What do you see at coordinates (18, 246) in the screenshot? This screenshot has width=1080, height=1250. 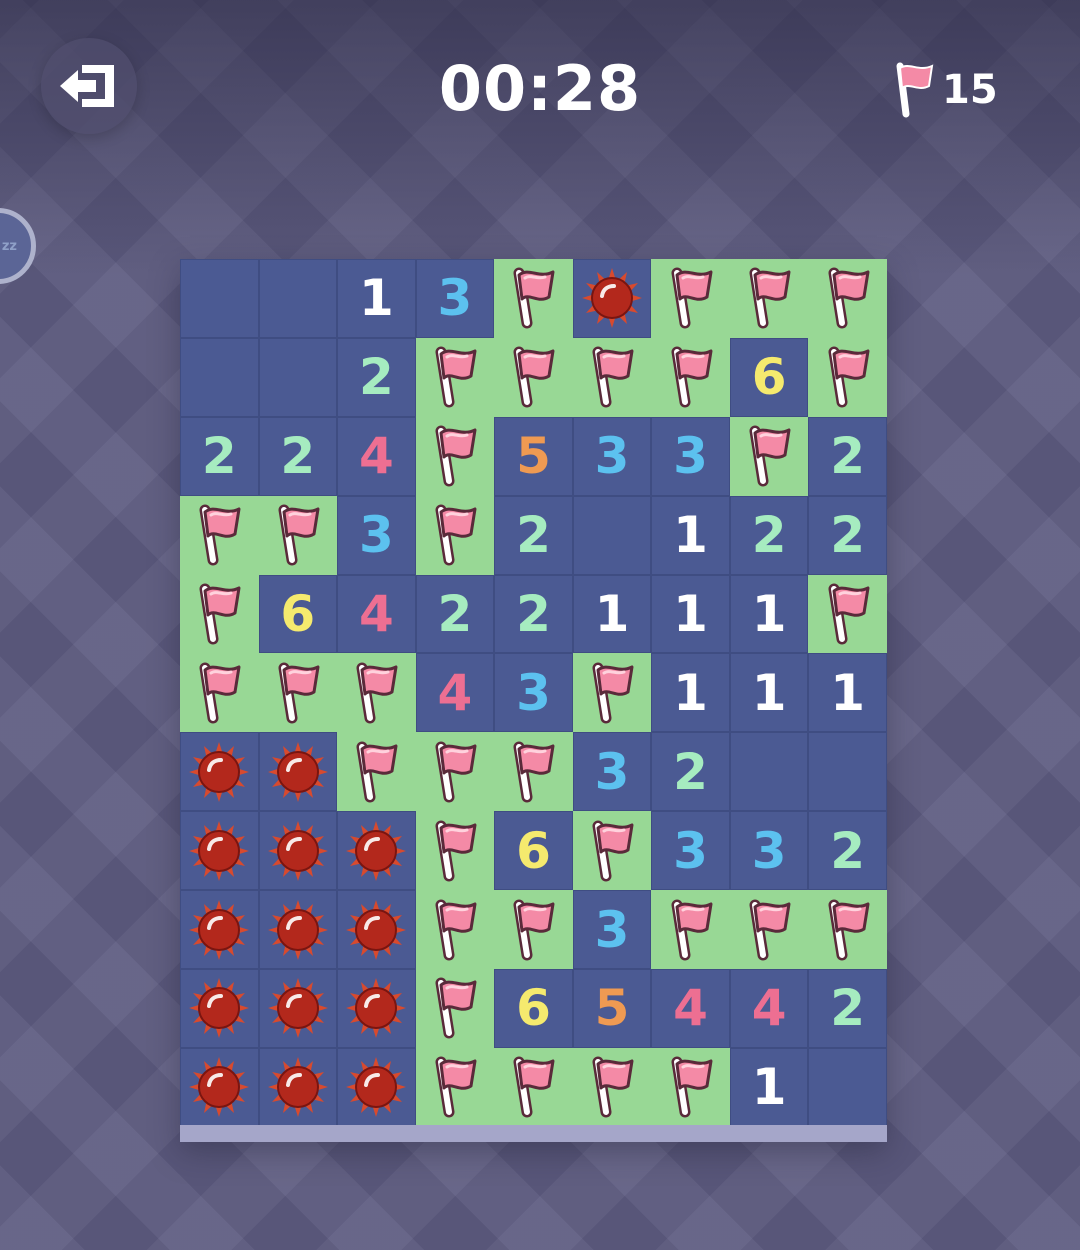 I see `side-hint-badge: zz` at bounding box center [18, 246].